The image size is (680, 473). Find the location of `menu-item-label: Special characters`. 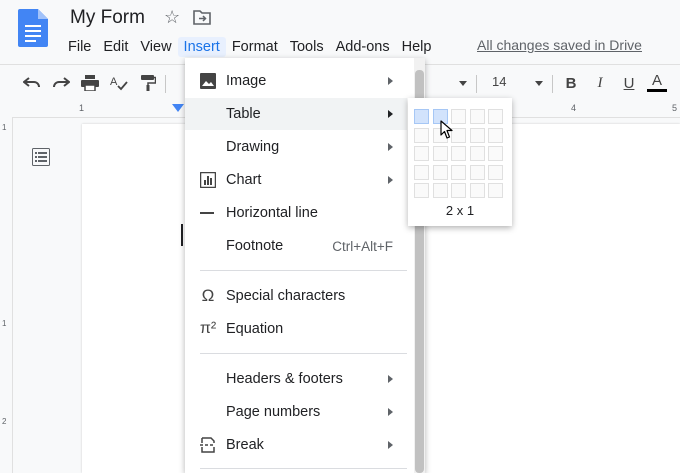

menu-item-label: Special characters is located at coordinates (286, 296).